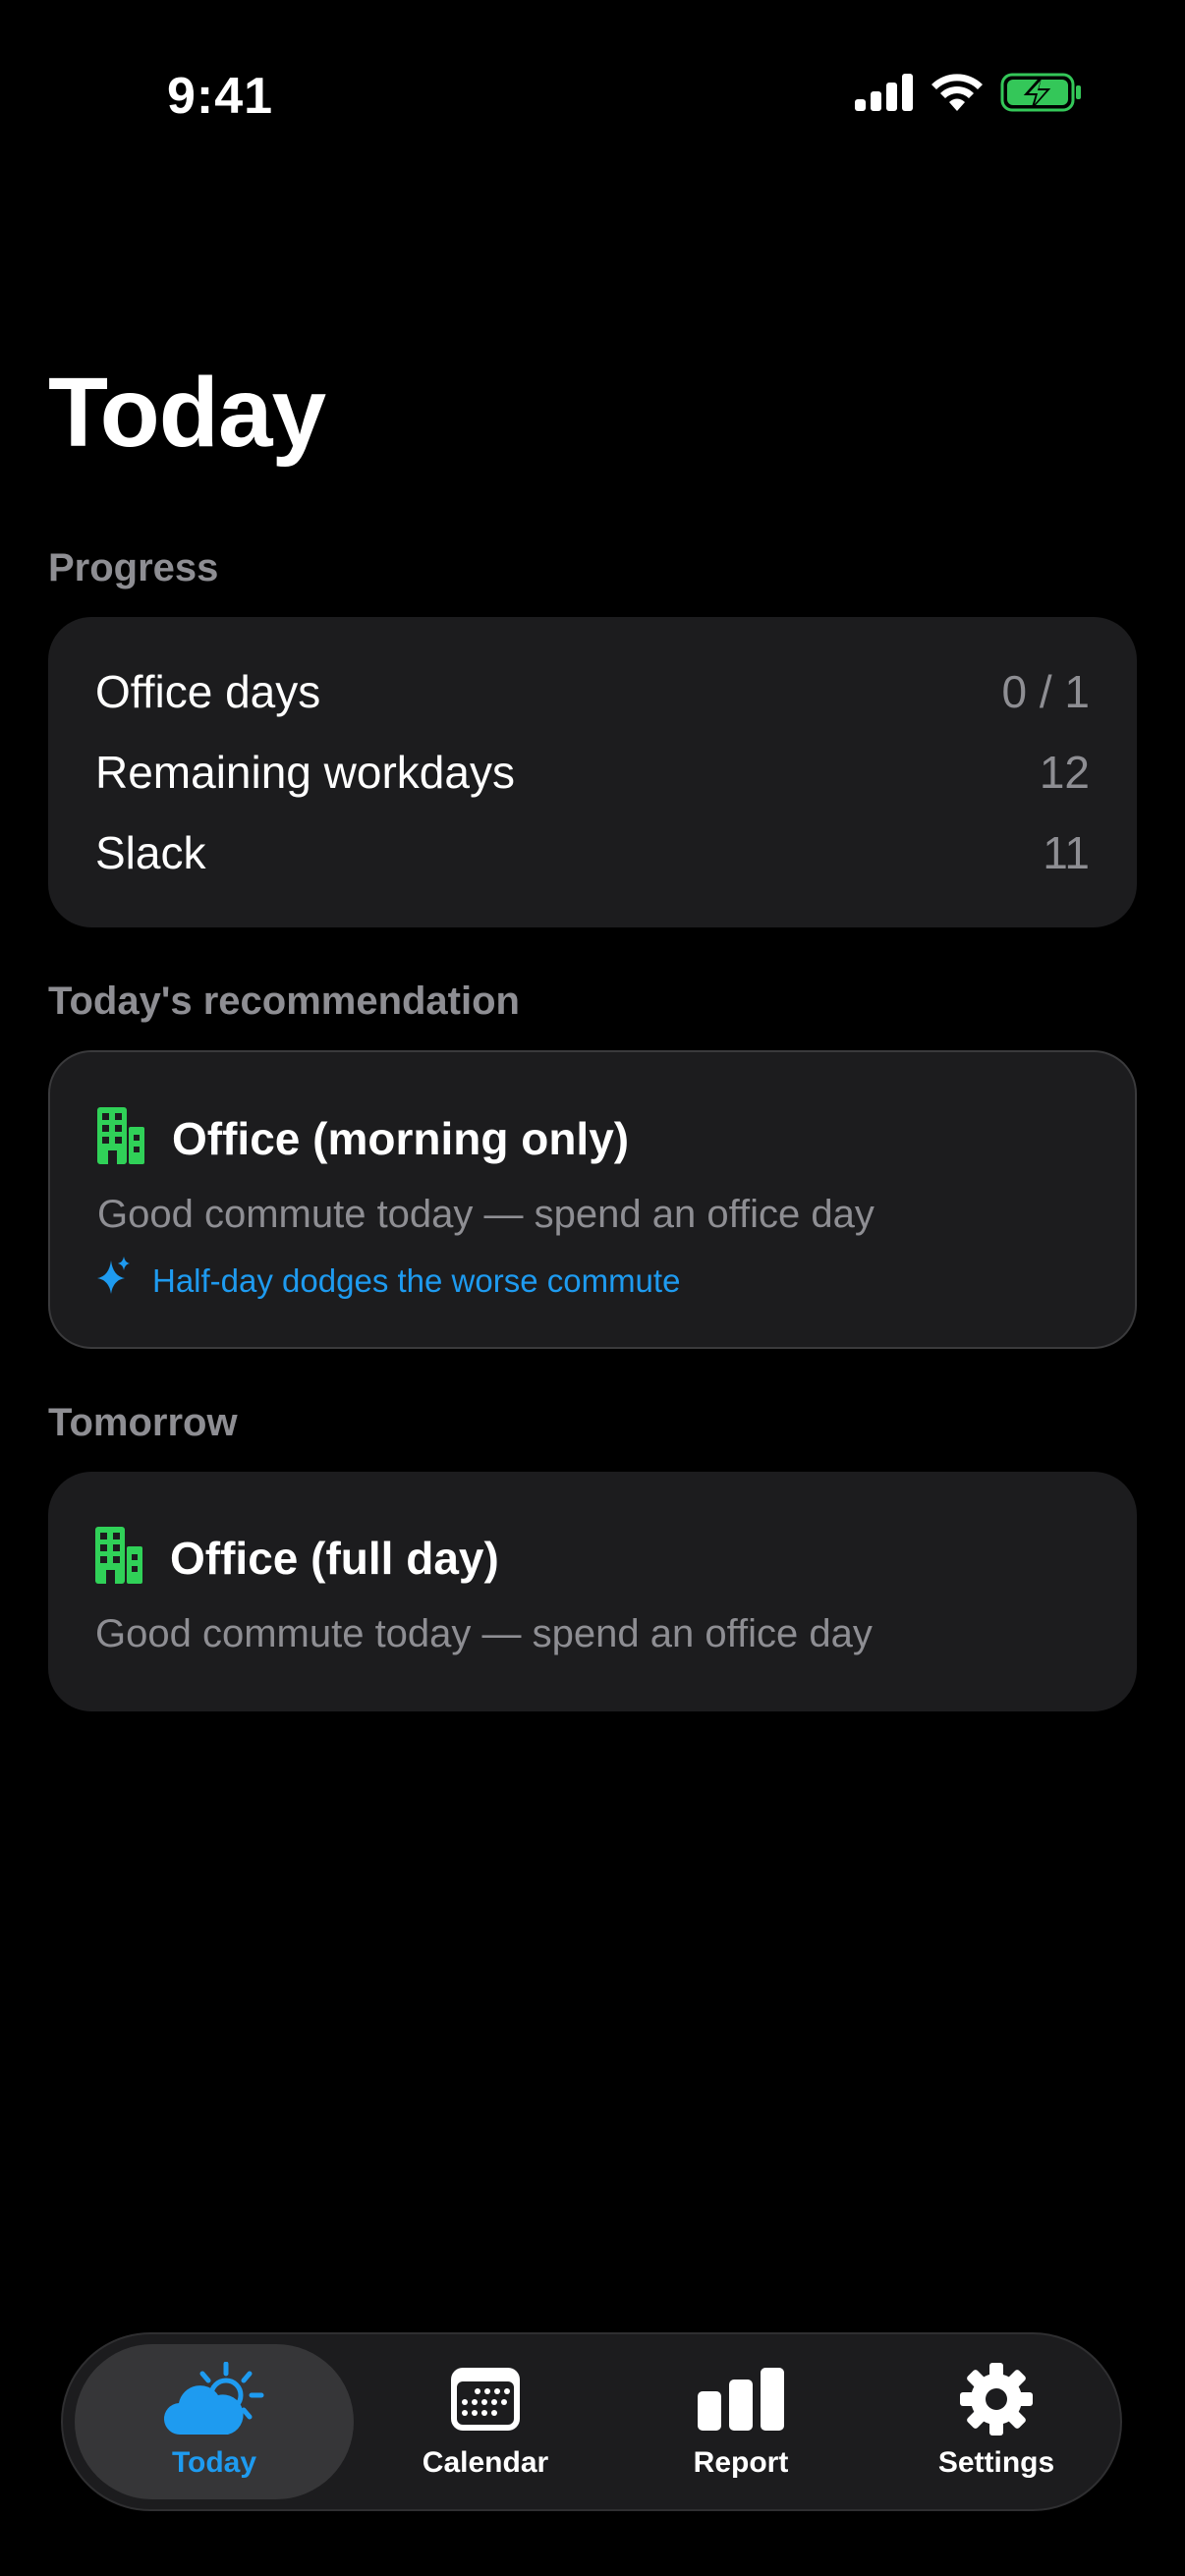 The width and height of the screenshot is (1185, 2576). I want to click on recommendation-header: Today's recommendation, so click(284, 1001).